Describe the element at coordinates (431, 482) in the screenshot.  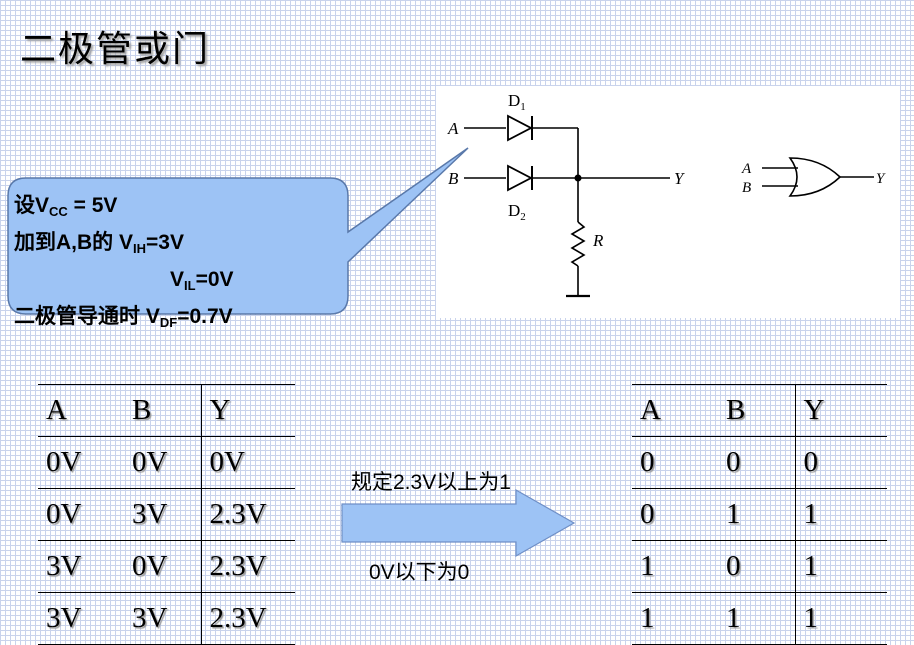
I see `arrow-top-label: 规定2.3V以上为1` at that location.